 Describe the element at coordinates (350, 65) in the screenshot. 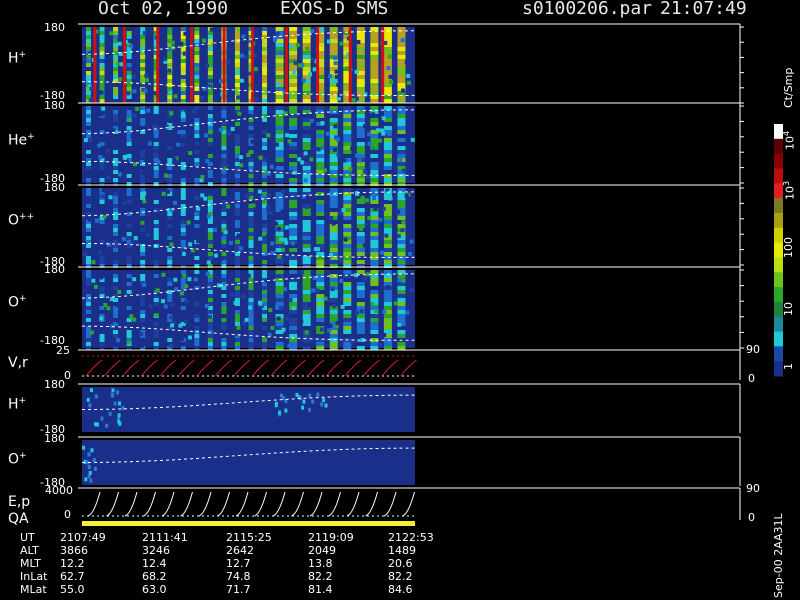

I see `h-plus-red-band` at that location.